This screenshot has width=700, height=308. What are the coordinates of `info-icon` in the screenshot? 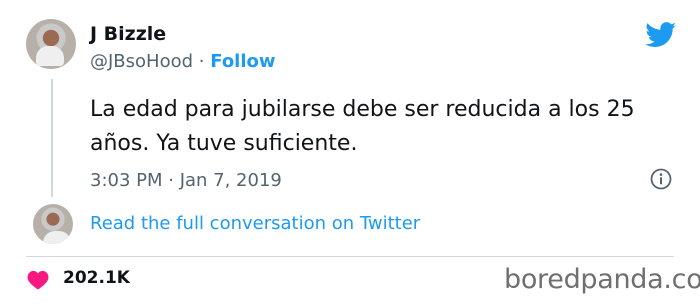 It's located at (661, 179).